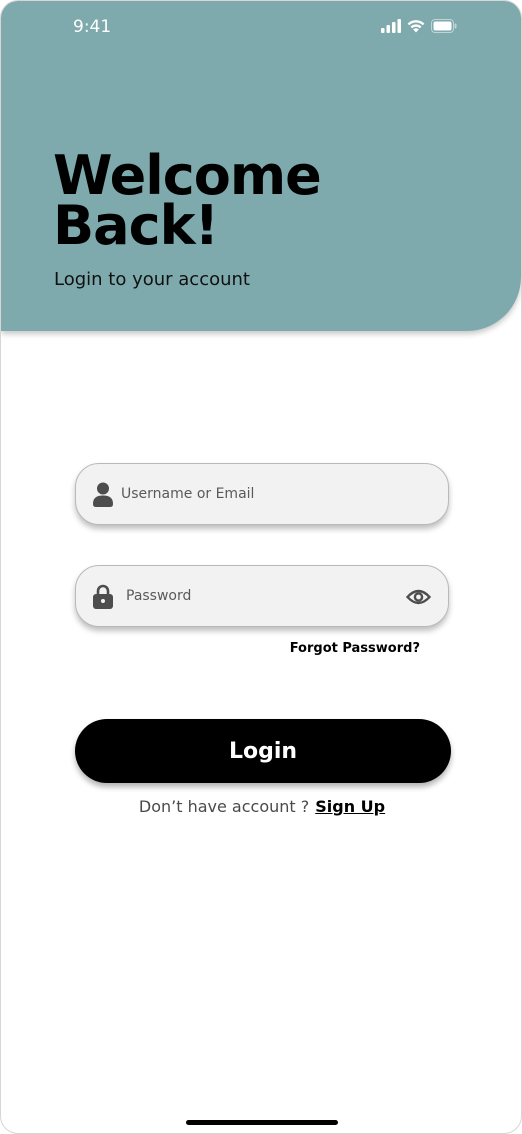  I want to click on lock-icon, so click(103, 596).